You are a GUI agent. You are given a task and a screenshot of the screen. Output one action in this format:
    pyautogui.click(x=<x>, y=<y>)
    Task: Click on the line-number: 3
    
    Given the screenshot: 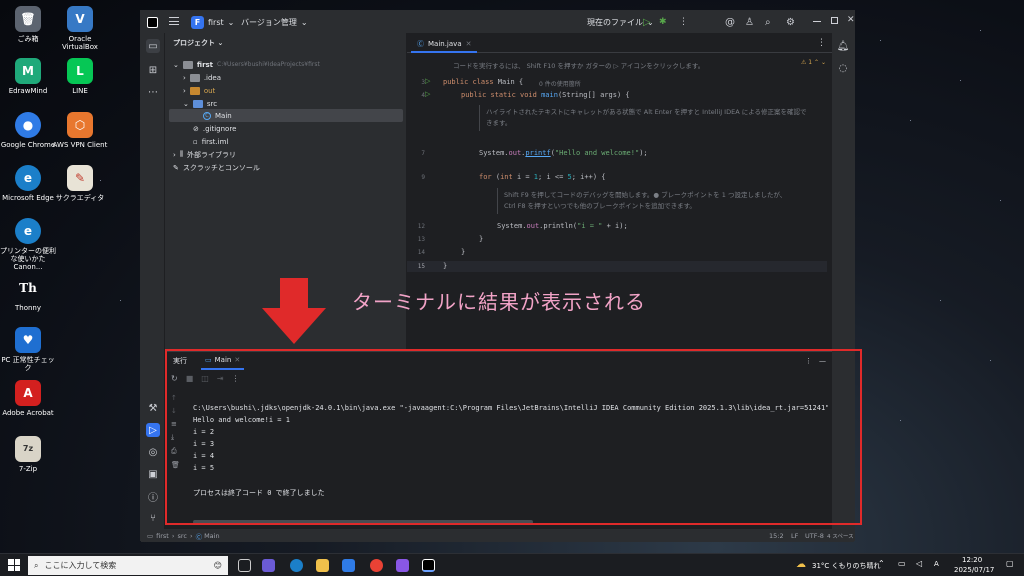 What is the action you would take?
    pyautogui.click(x=423, y=82)
    